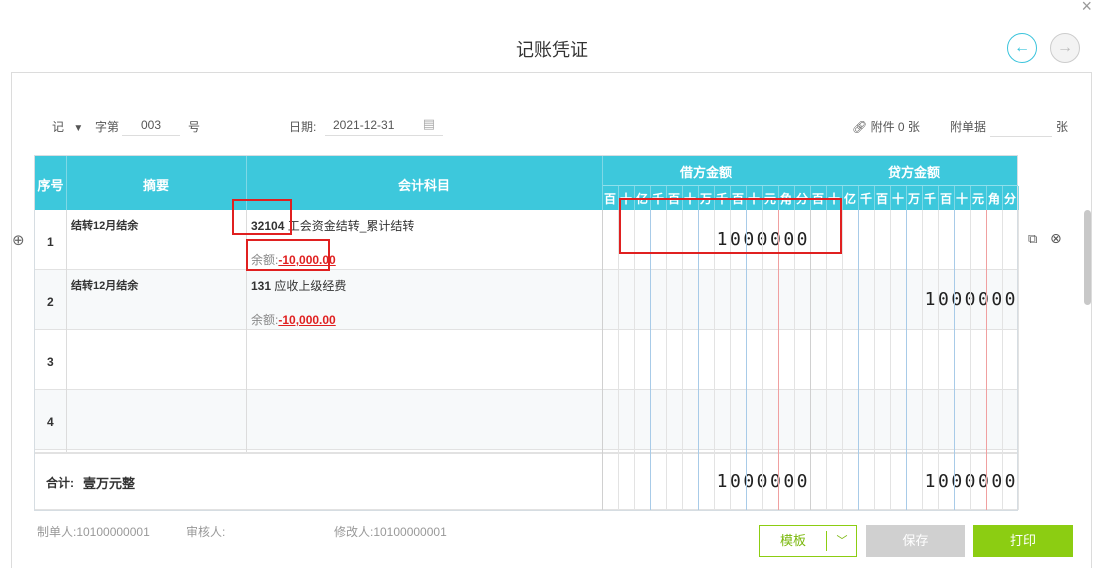 Image resolution: width=1104 pixels, height=585 pixels. What do you see at coordinates (552, 50) in the screenshot?
I see `page-title: 记账凭证` at bounding box center [552, 50].